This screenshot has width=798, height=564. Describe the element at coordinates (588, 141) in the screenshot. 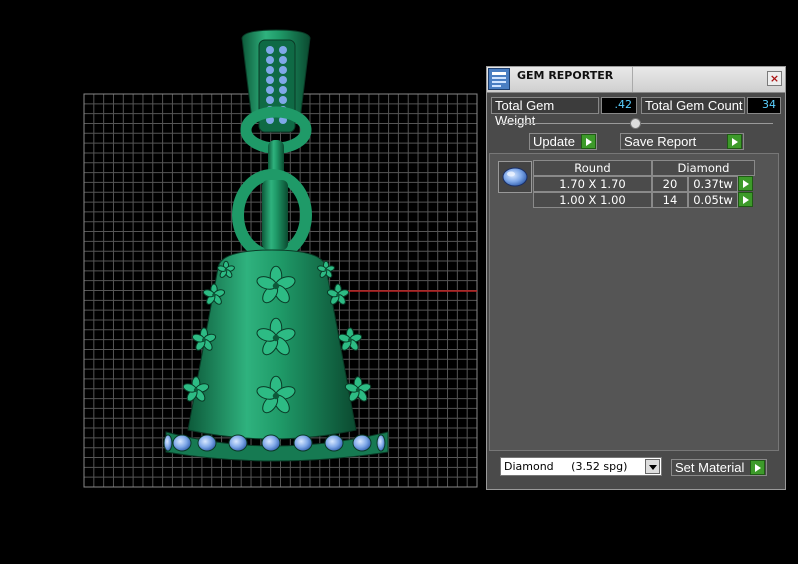

I see `update-play-icon` at that location.